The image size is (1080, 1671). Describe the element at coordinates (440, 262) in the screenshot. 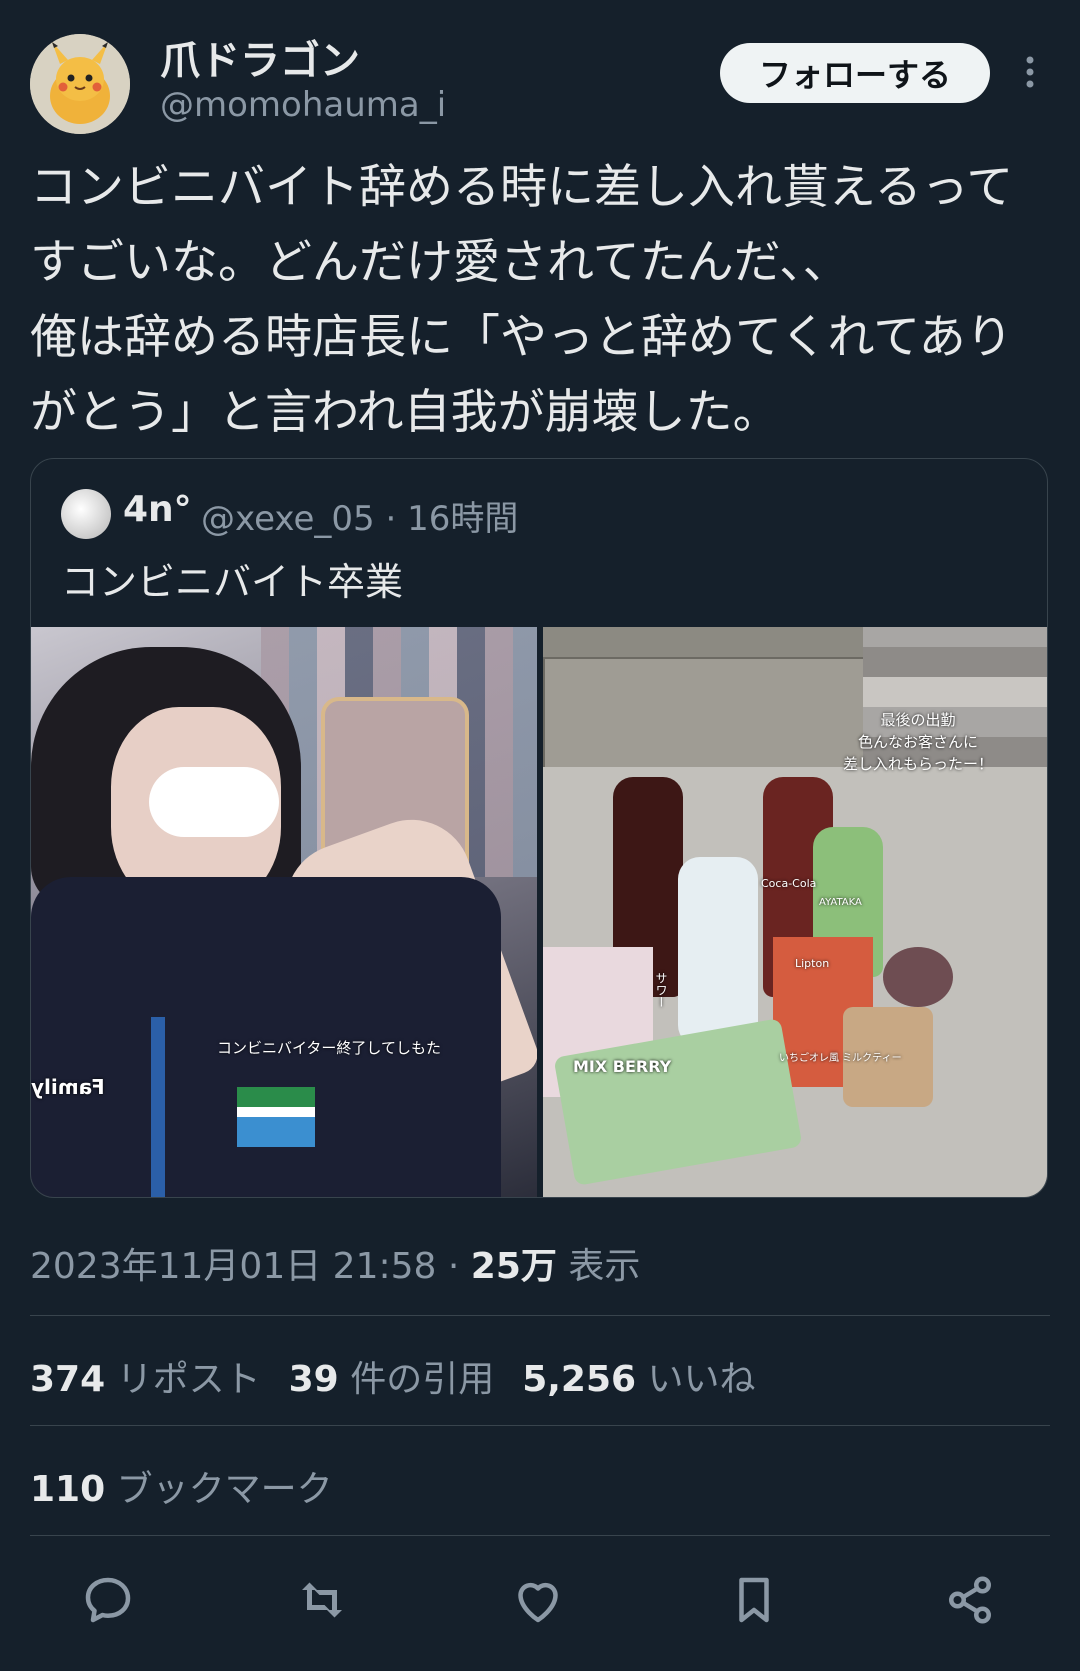

I see `tweet-line: すごいな。どんだけ愛されてたんだ、、` at that location.